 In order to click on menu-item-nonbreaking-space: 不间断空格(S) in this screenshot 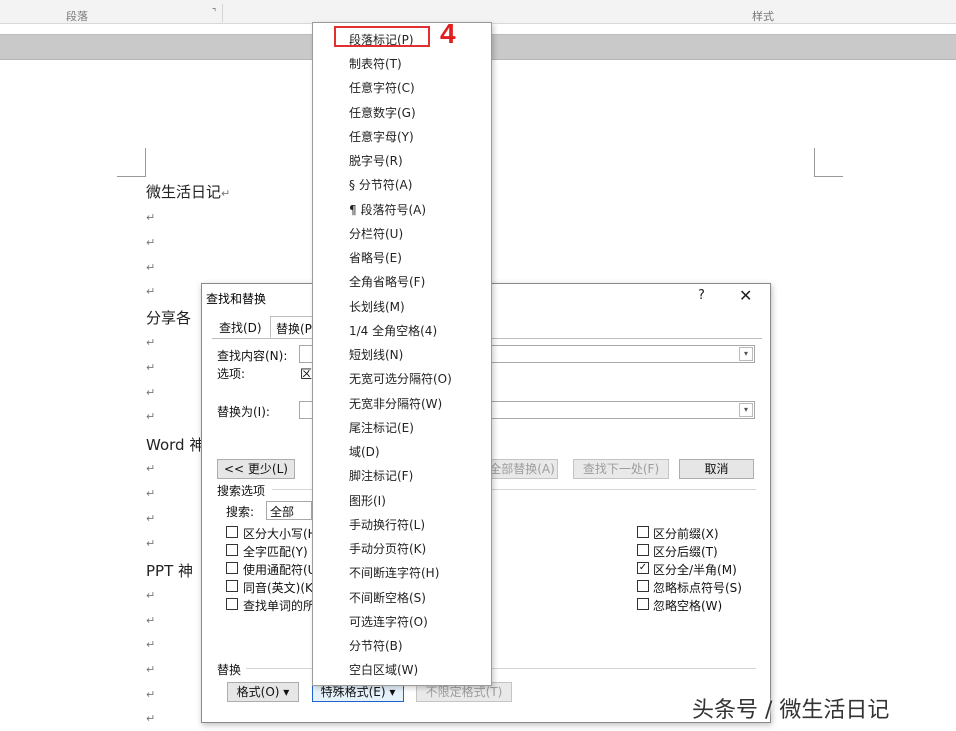, I will do `click(387, 597)`.